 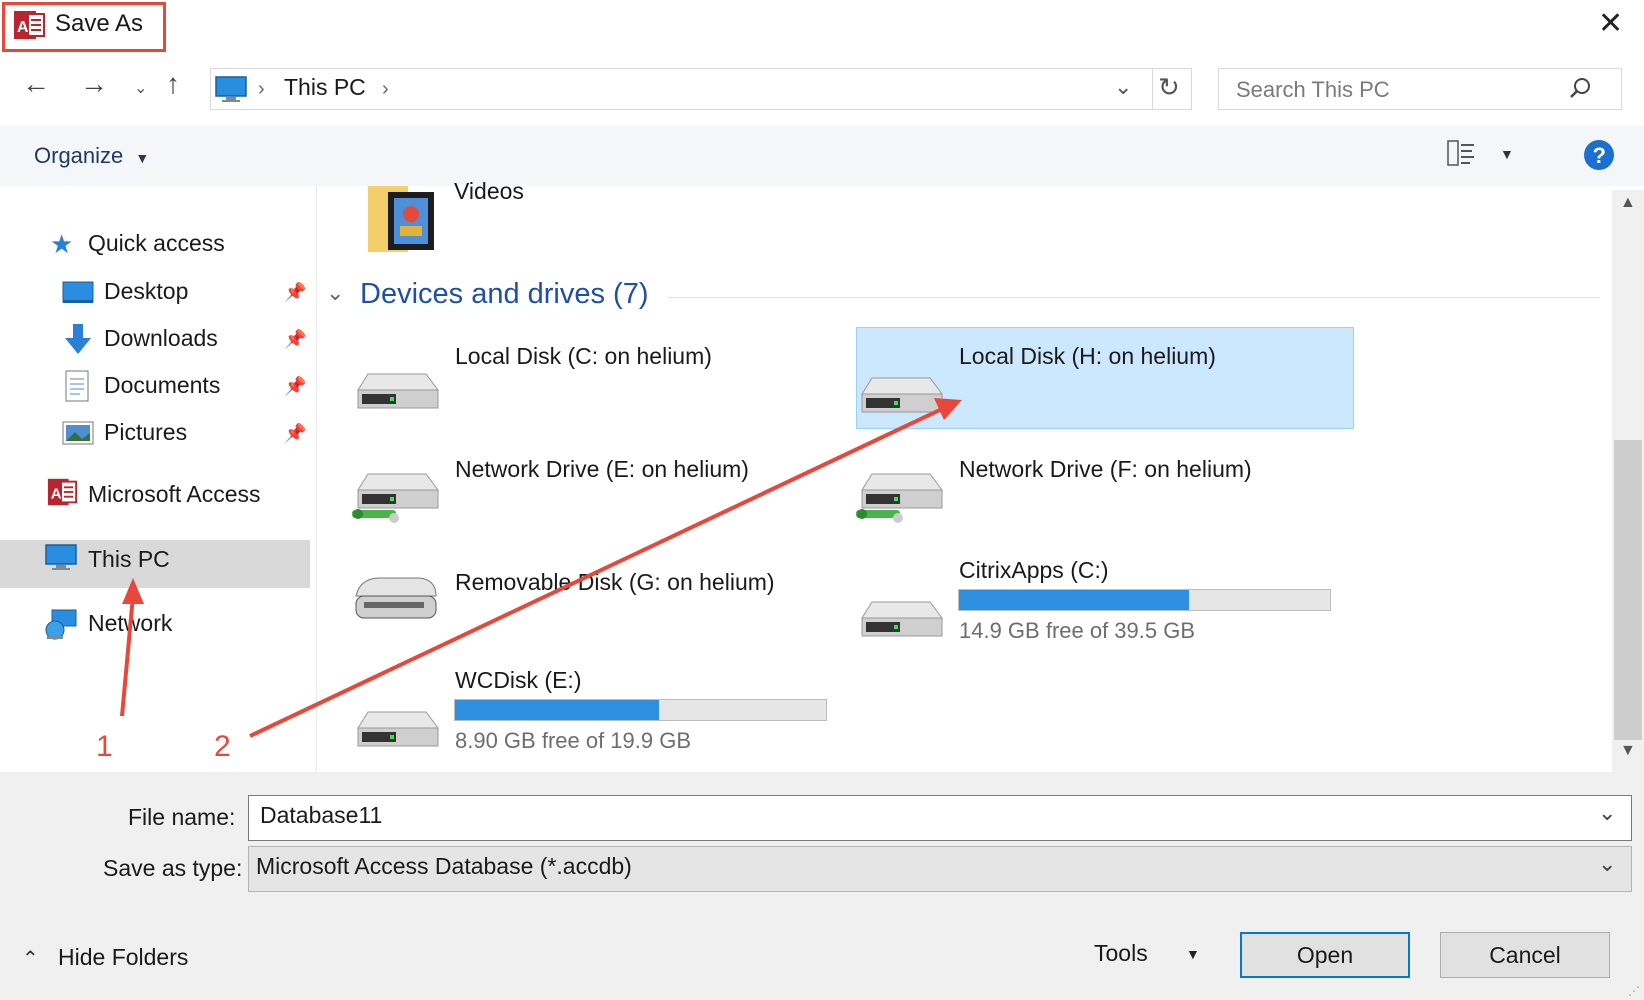 What do you see at coordinates (1607, 864) in the screenshot?
I see `save-as-type-dropdown-icon: ⌄` at bounding box center [1607, 864].